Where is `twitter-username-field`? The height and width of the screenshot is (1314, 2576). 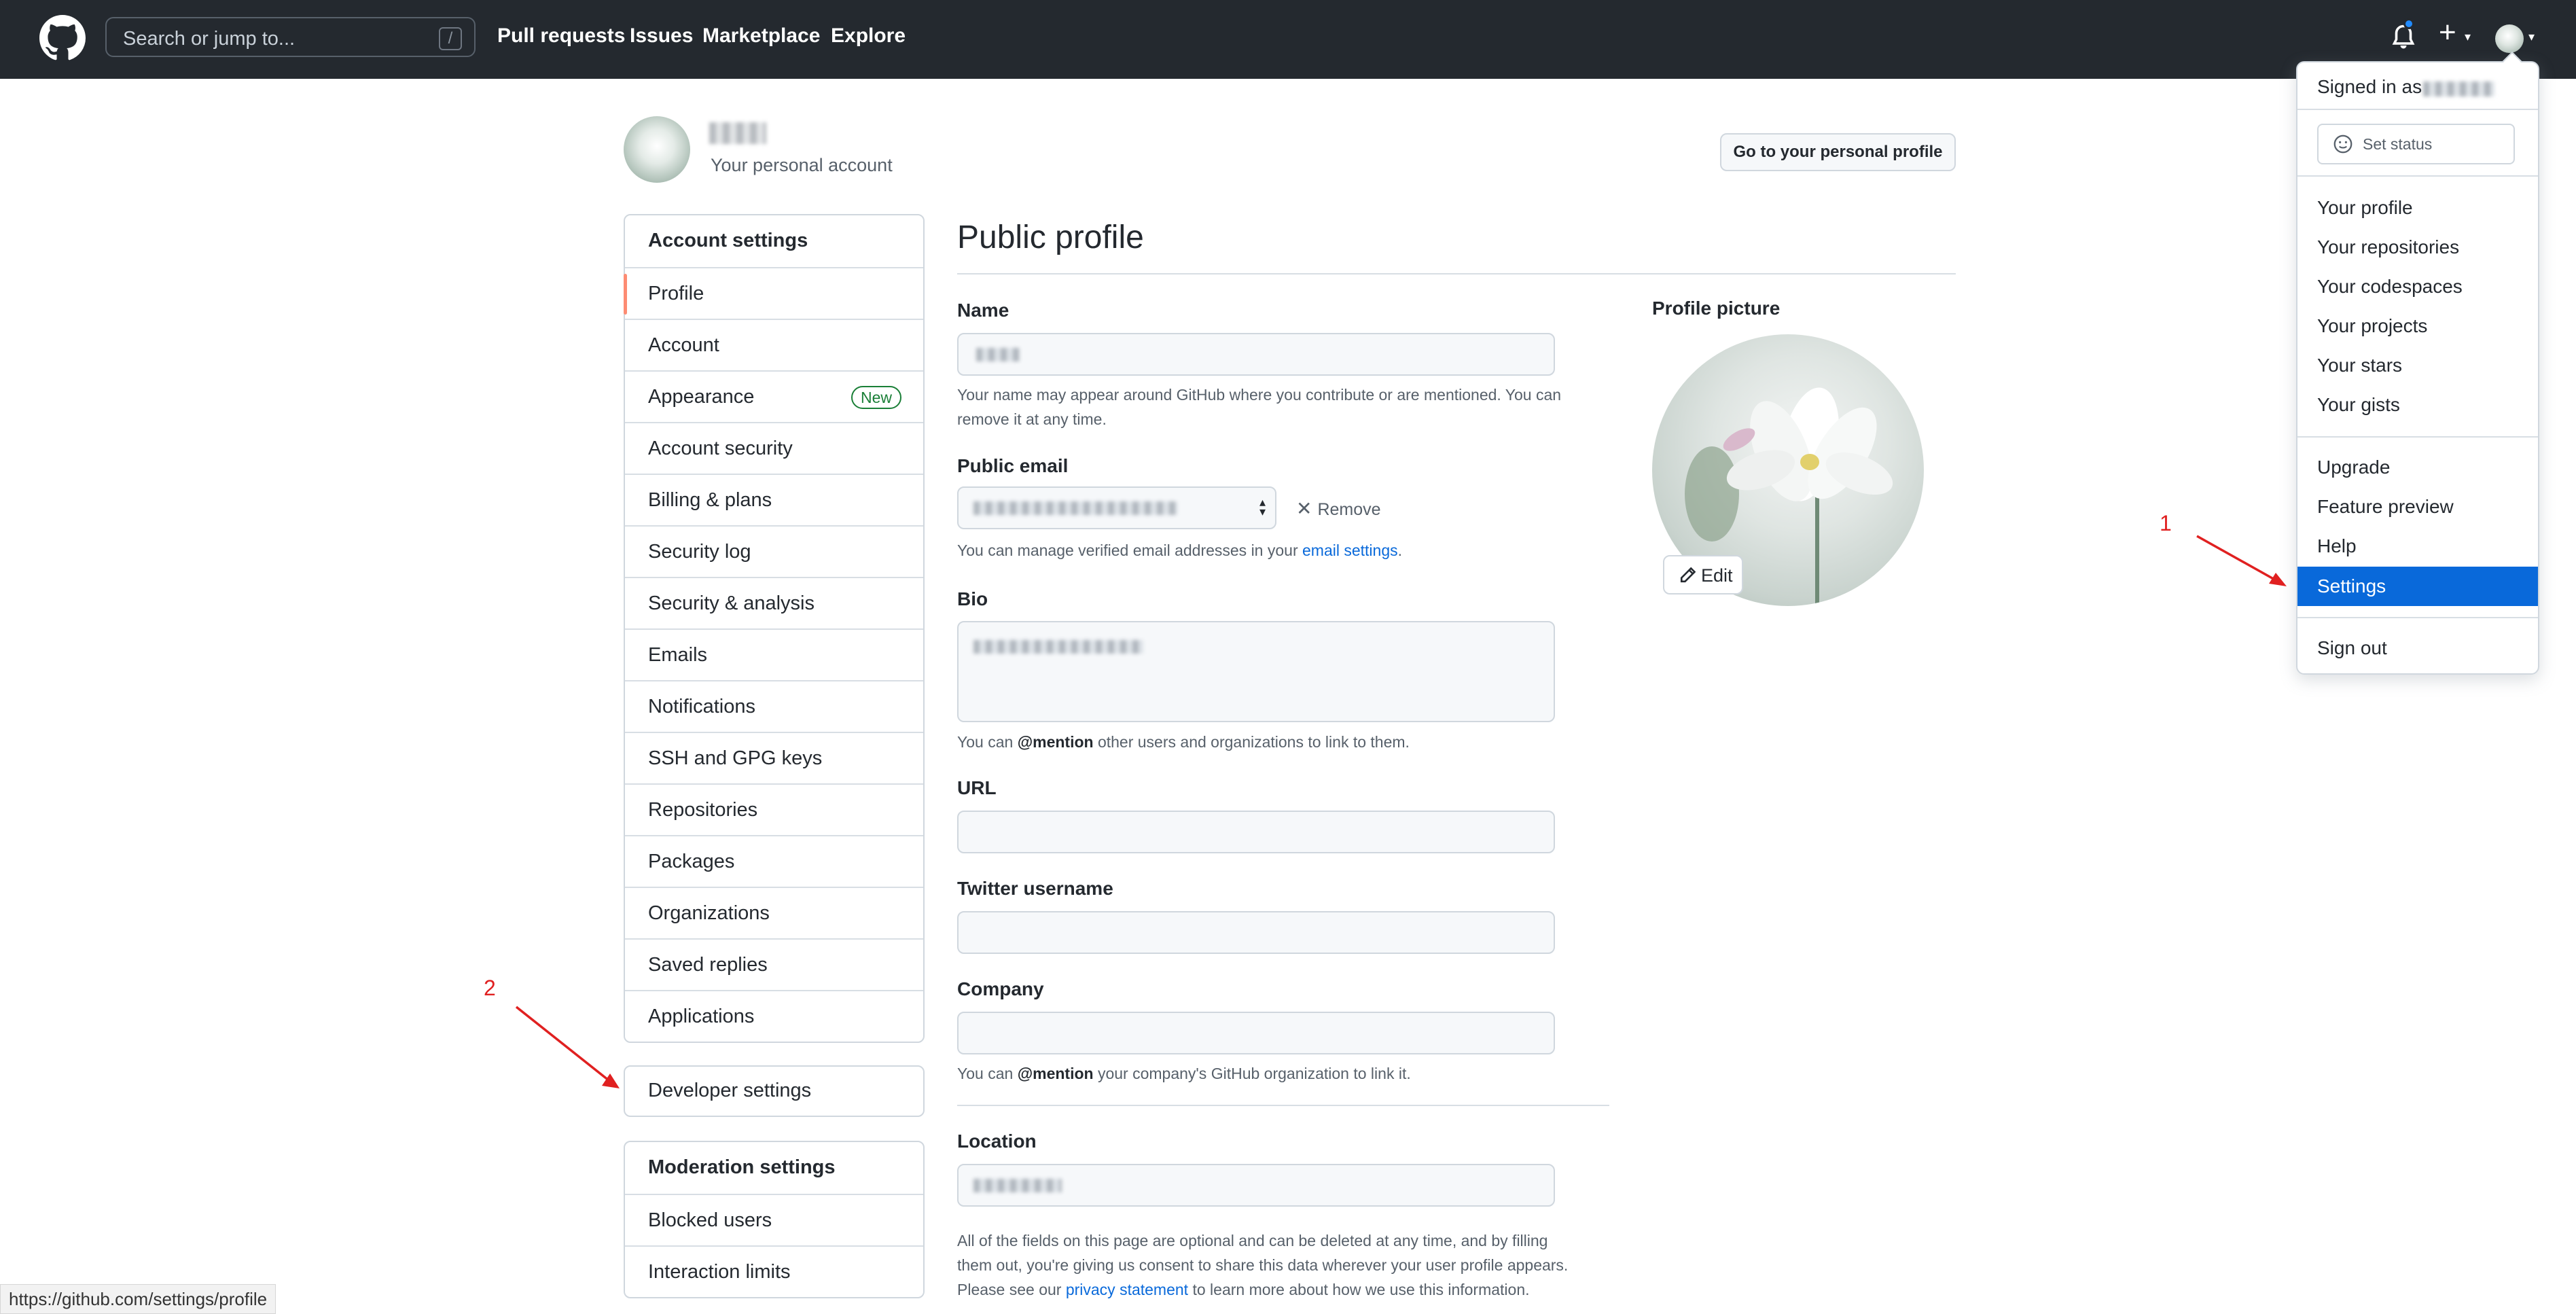
twitter-username-field is located at coordinates (1256, 933).